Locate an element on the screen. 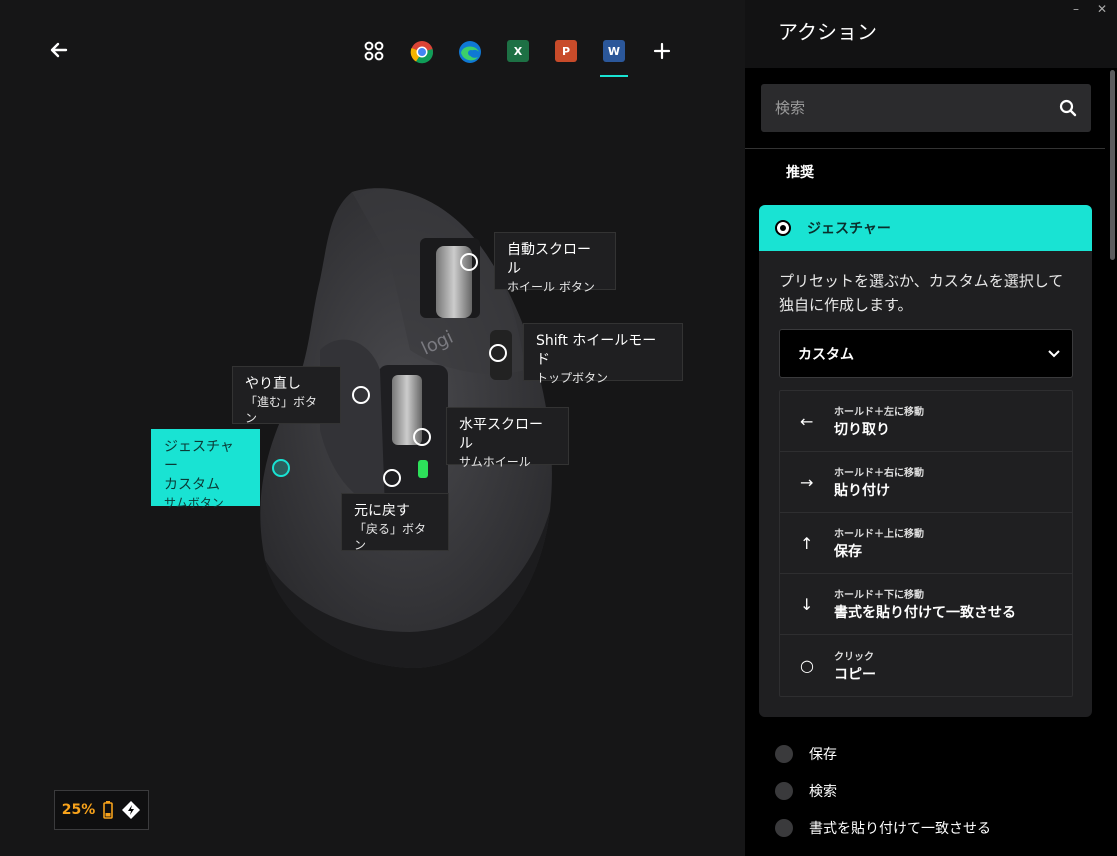 The width and height of the screenshot is (1117, 856). all-apps-icon is located at coordinates (374, 51).